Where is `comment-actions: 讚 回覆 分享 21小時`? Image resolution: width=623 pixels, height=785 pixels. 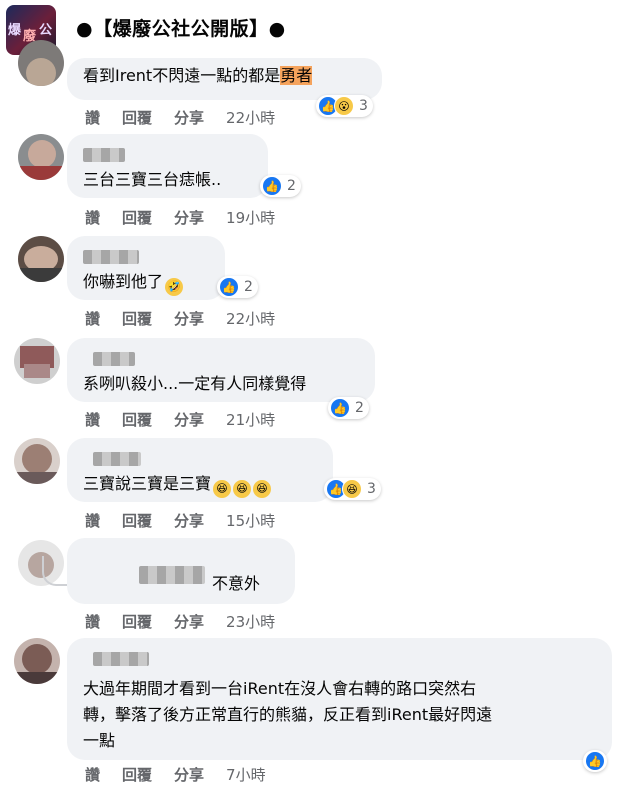
comment-actions: 讚 回覆 分享 21小時 is located at coordinates (191, 419).